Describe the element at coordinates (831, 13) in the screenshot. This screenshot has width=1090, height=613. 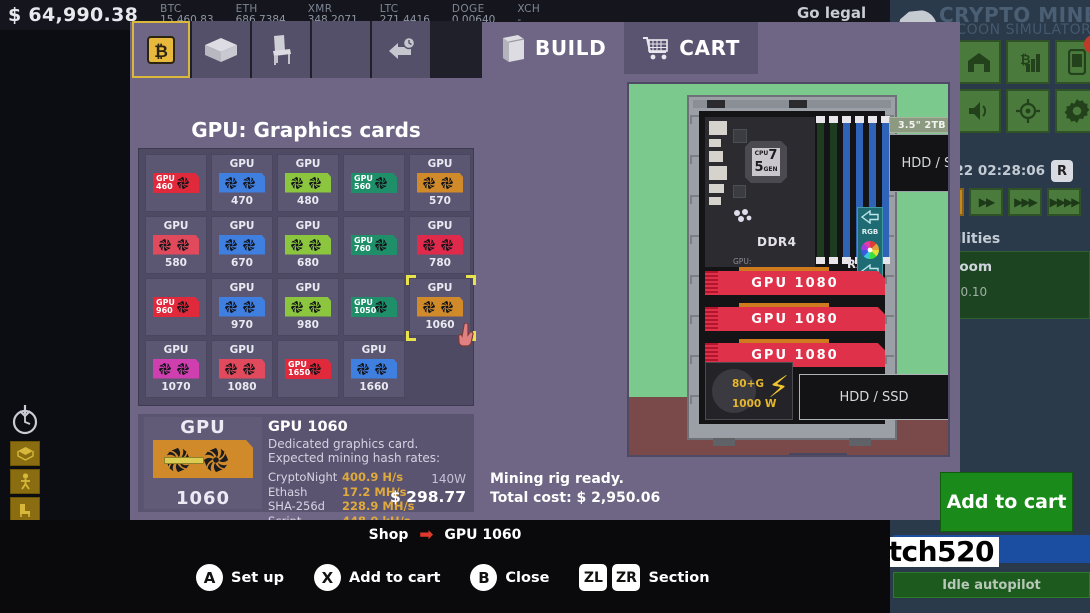
I see `go-legal-button: Go legal` at that location.